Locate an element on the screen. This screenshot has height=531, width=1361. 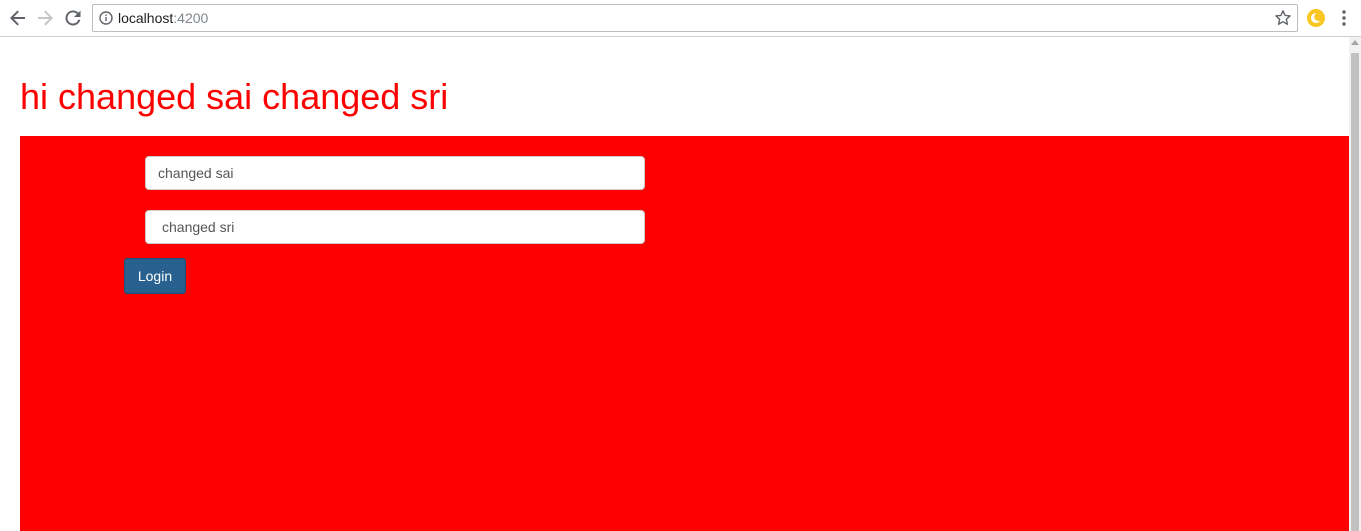
forward-button is located at coordinates (45, 18).